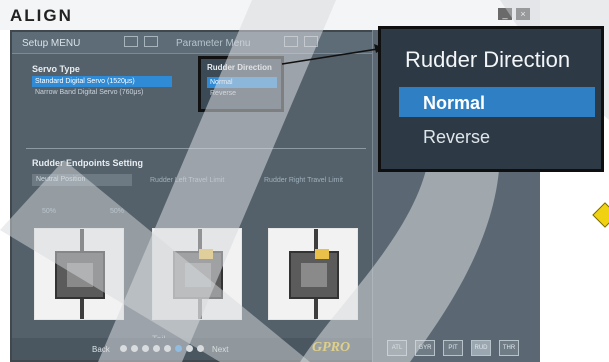  What do you see at coordinates (41, 15) in the screenshot?
I see `brand-logo: ALIGN` at bounding box center [41, 15].